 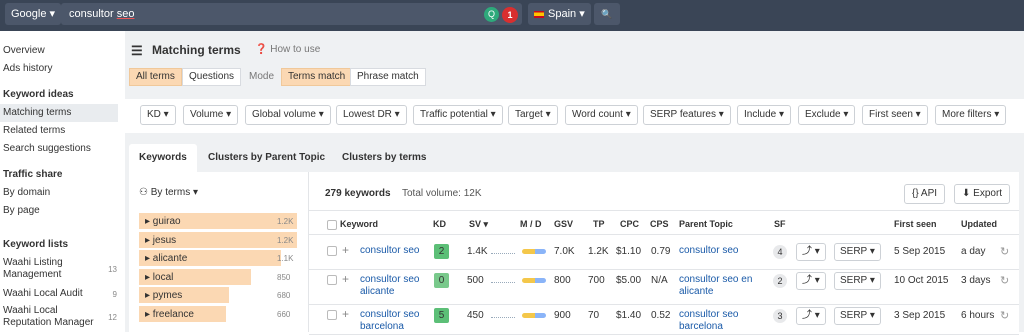 I want to click on col-updated: Updated, so click(x=979, y=224).